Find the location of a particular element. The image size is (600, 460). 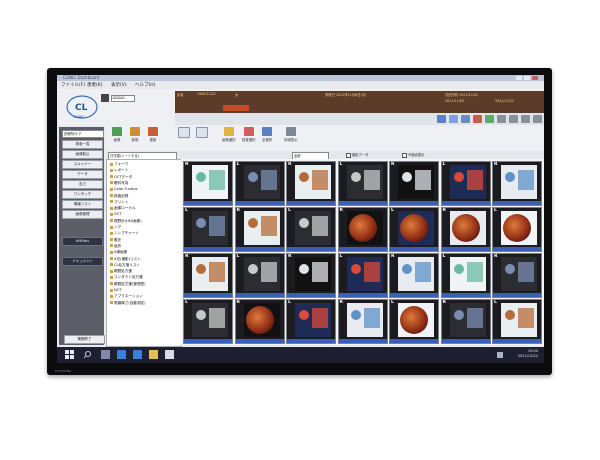

sidebar-button-scanner: スキャナー is located at coordinates (82, 164).